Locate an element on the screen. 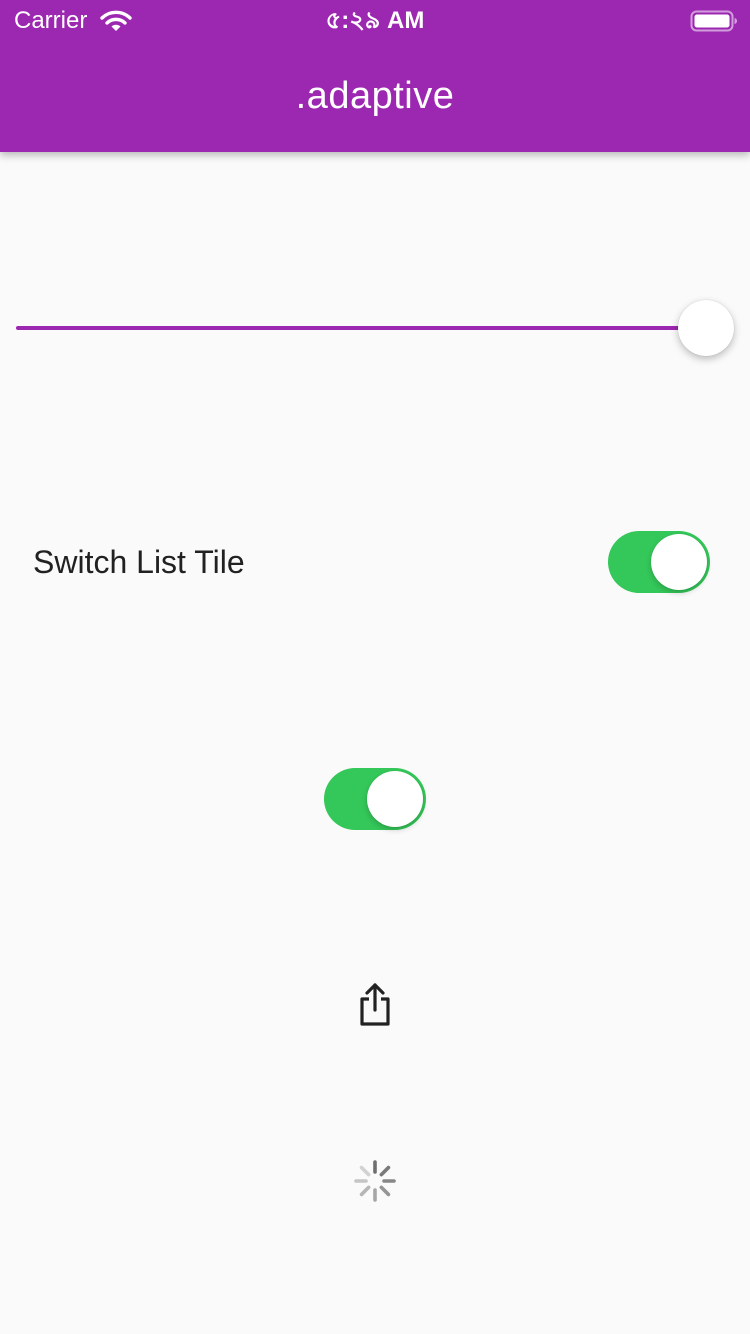 The width and height of the screenshot is (750, 1334). status-bar: Carrier ৫:২৯ AM is located at coordinates (375, 20).